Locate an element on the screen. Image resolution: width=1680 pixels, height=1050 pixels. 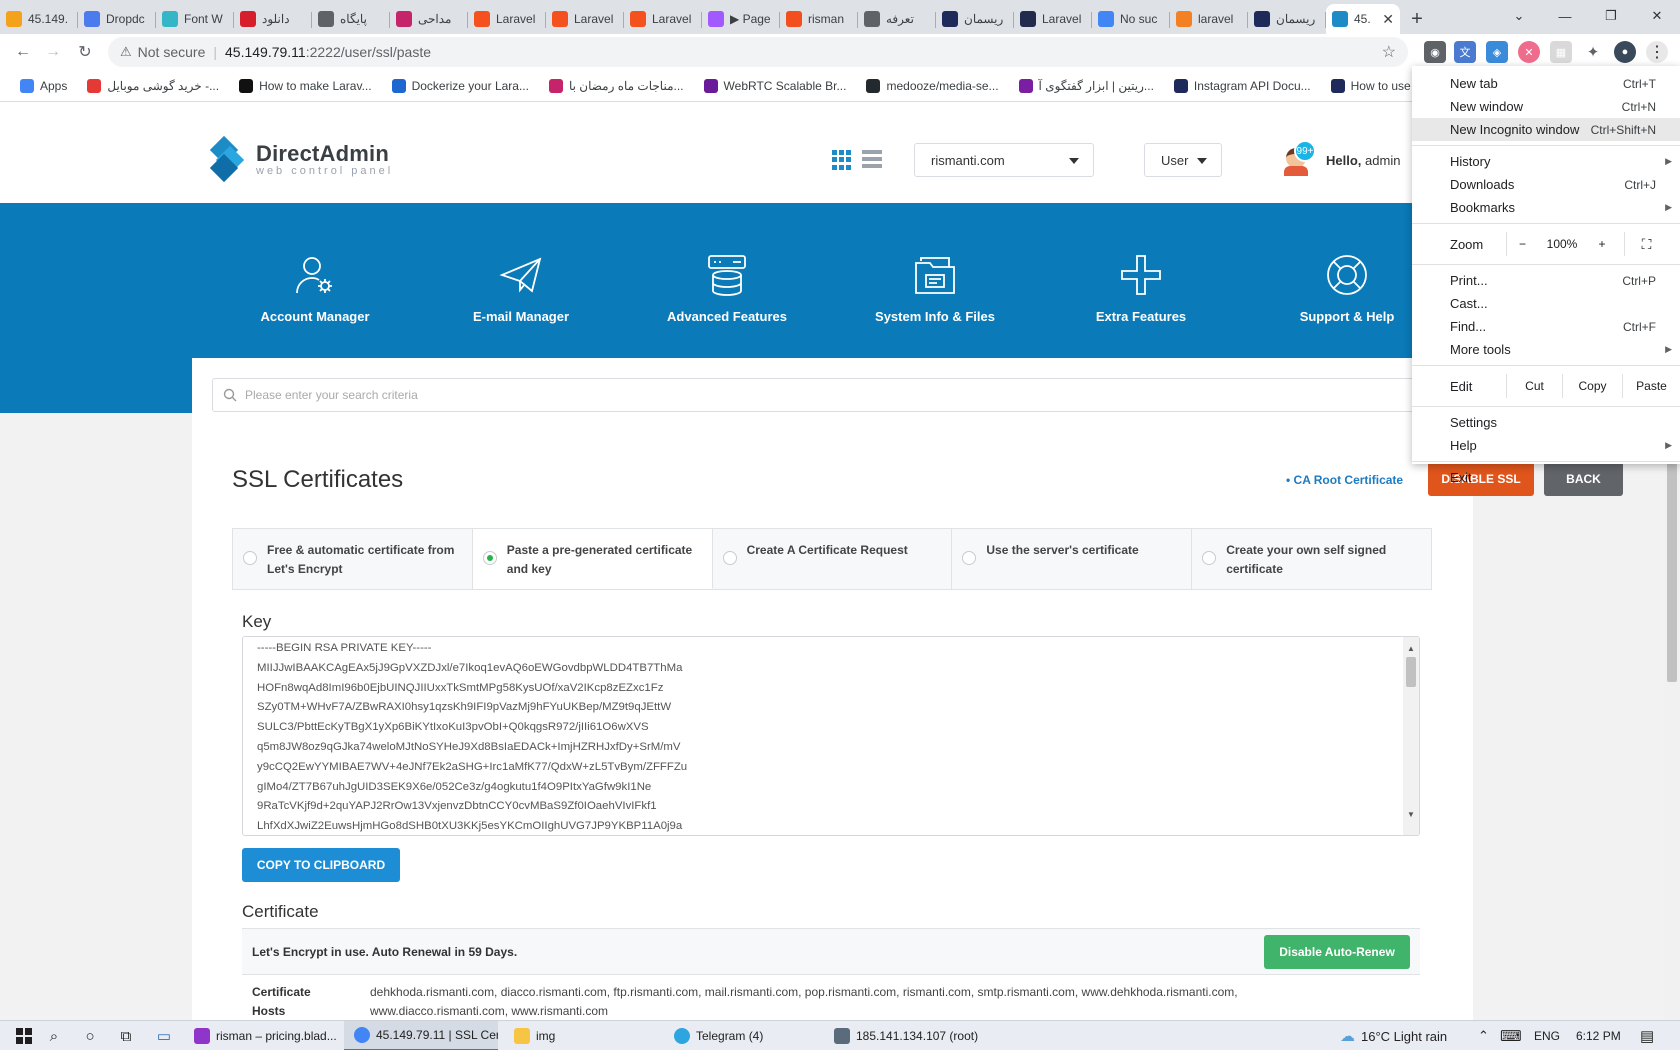
browser-tab: مداحی is located at coordinates (429, 19).